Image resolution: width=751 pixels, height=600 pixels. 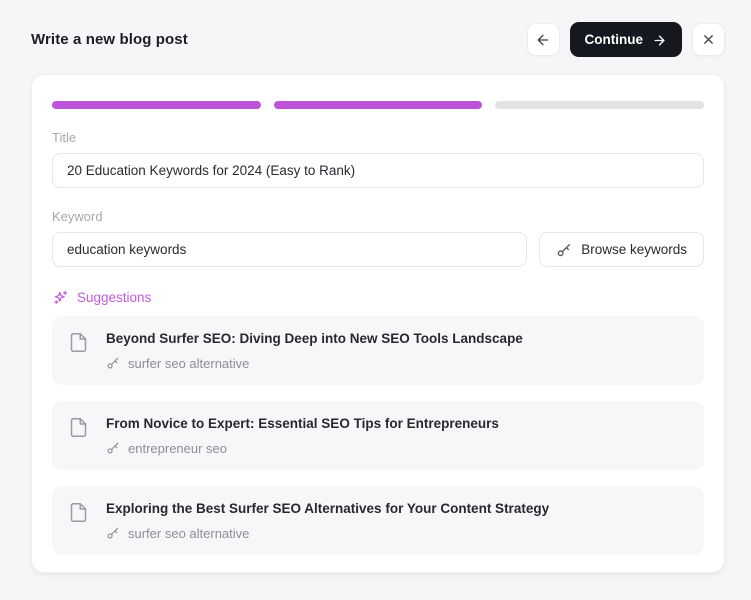 What do you see at coordinates (634, 249) in the screenshot?
I see `browse-keywords-label: Browse keywords` at bounding box center [634, 249].